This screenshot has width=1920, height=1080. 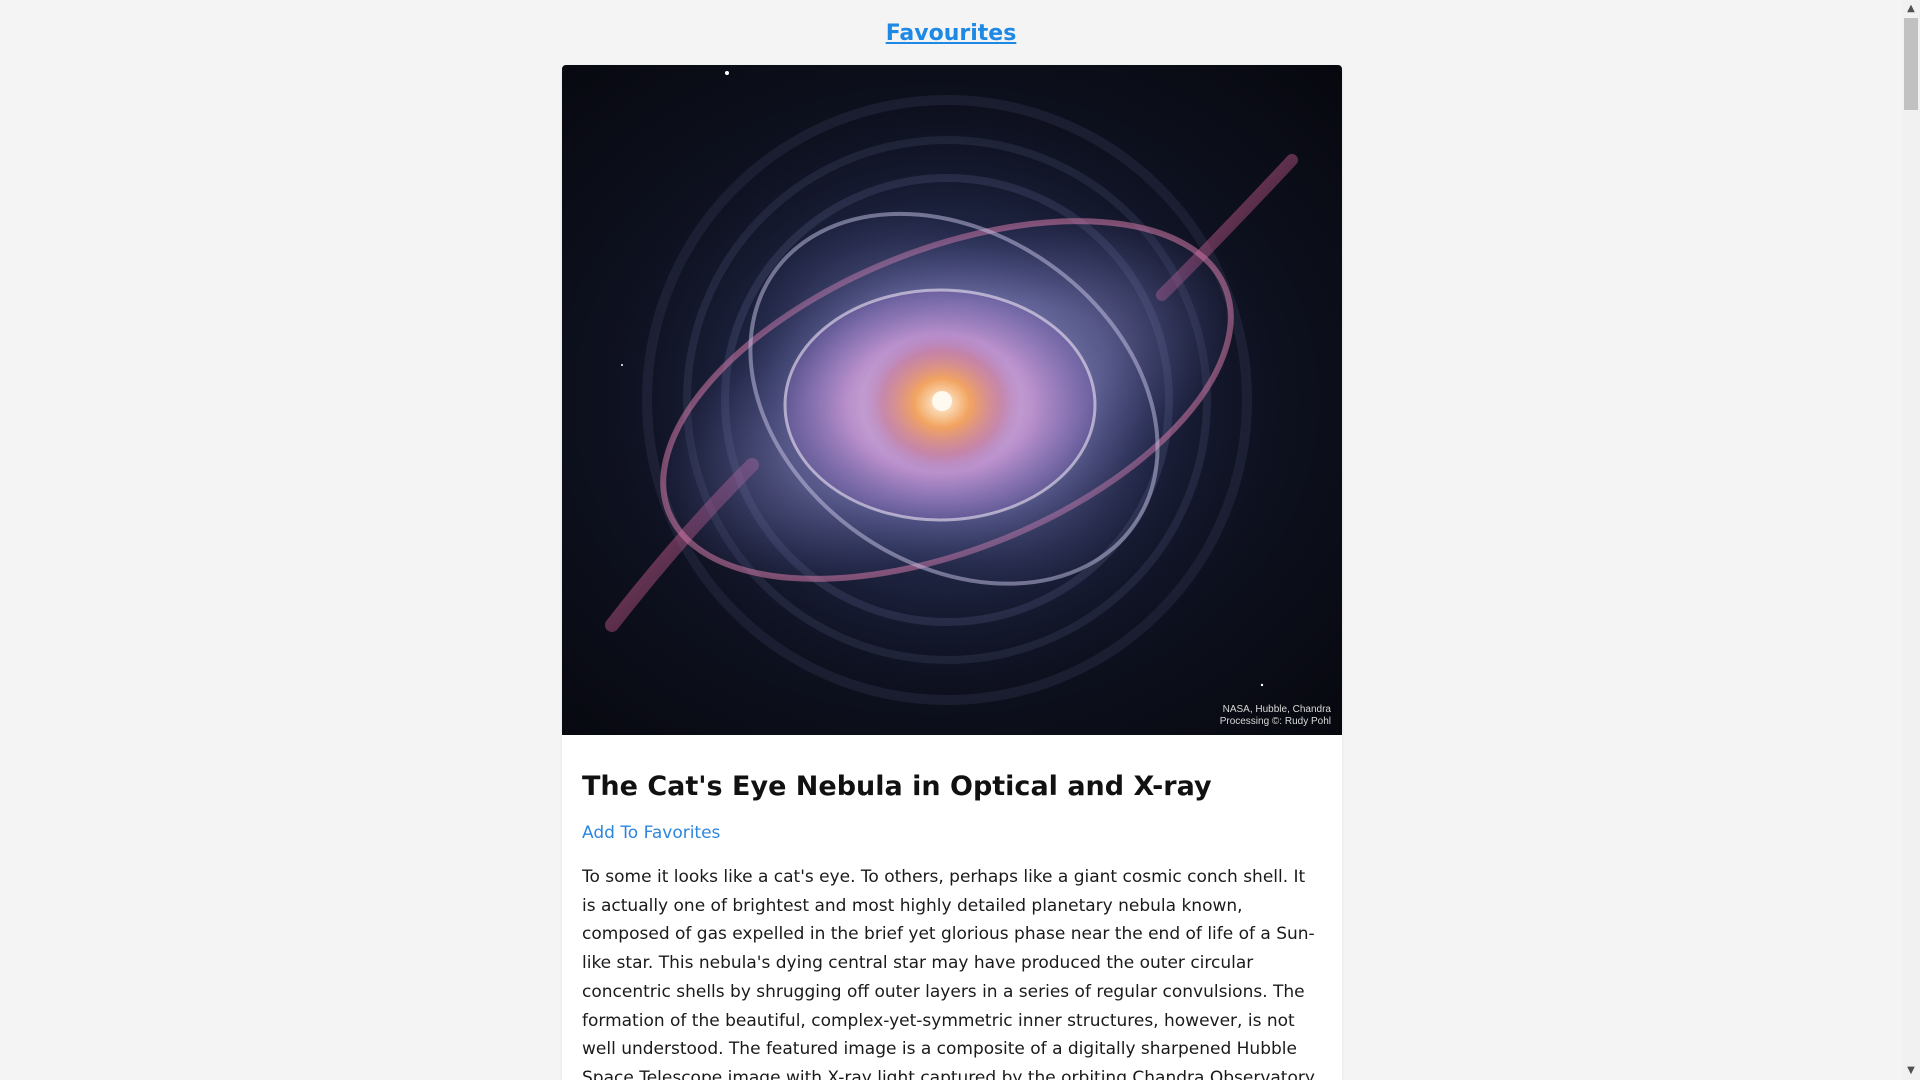 I want to click on favourites-nav-link: Favourites, so click(x=951, y=34).